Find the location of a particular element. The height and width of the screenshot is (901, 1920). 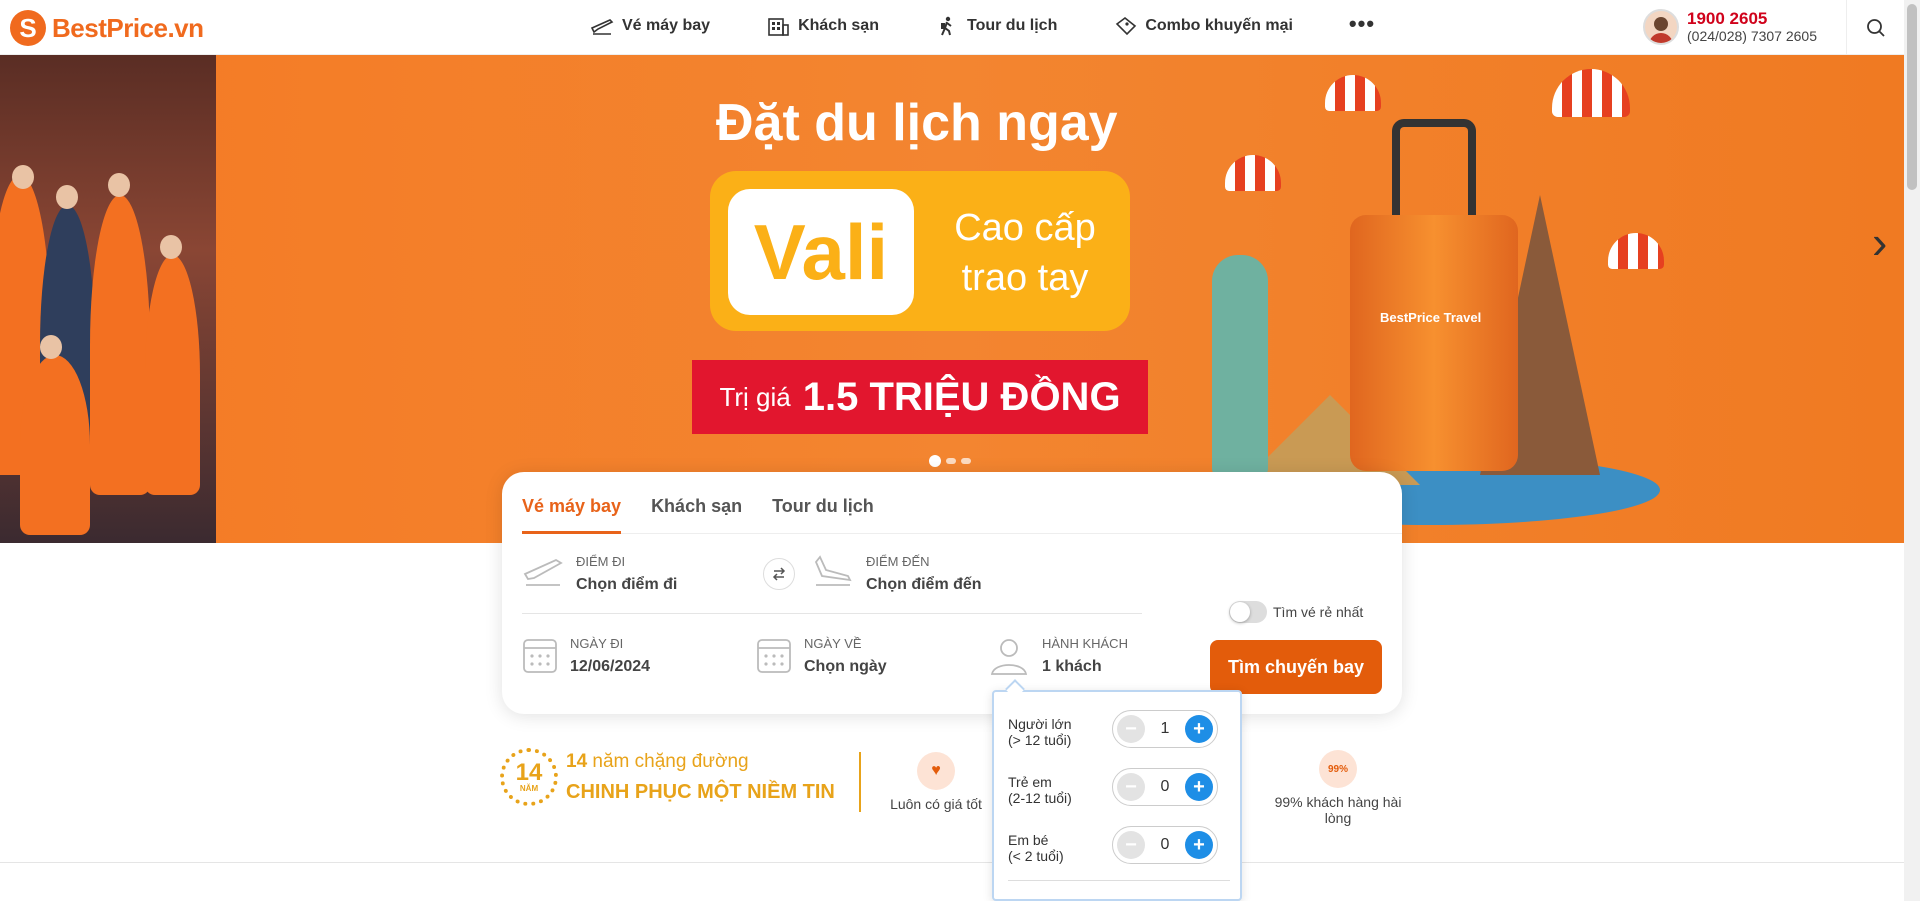

child-stepper: − 0 + is located at coordinates (1165, 787).